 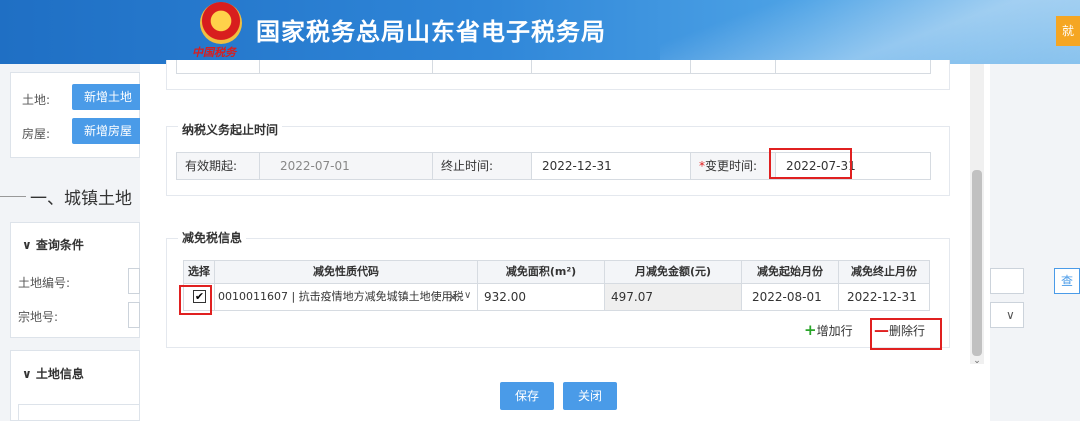 I want to click on add-house-button: 新增房屋, so click(x=108, y=131).